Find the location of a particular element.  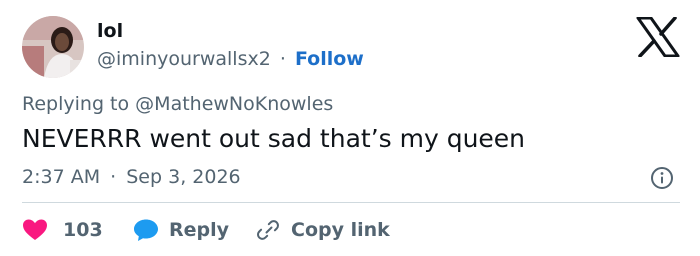

user-handle: @iminyourwallsx2 is located at coordinates (184, 59).